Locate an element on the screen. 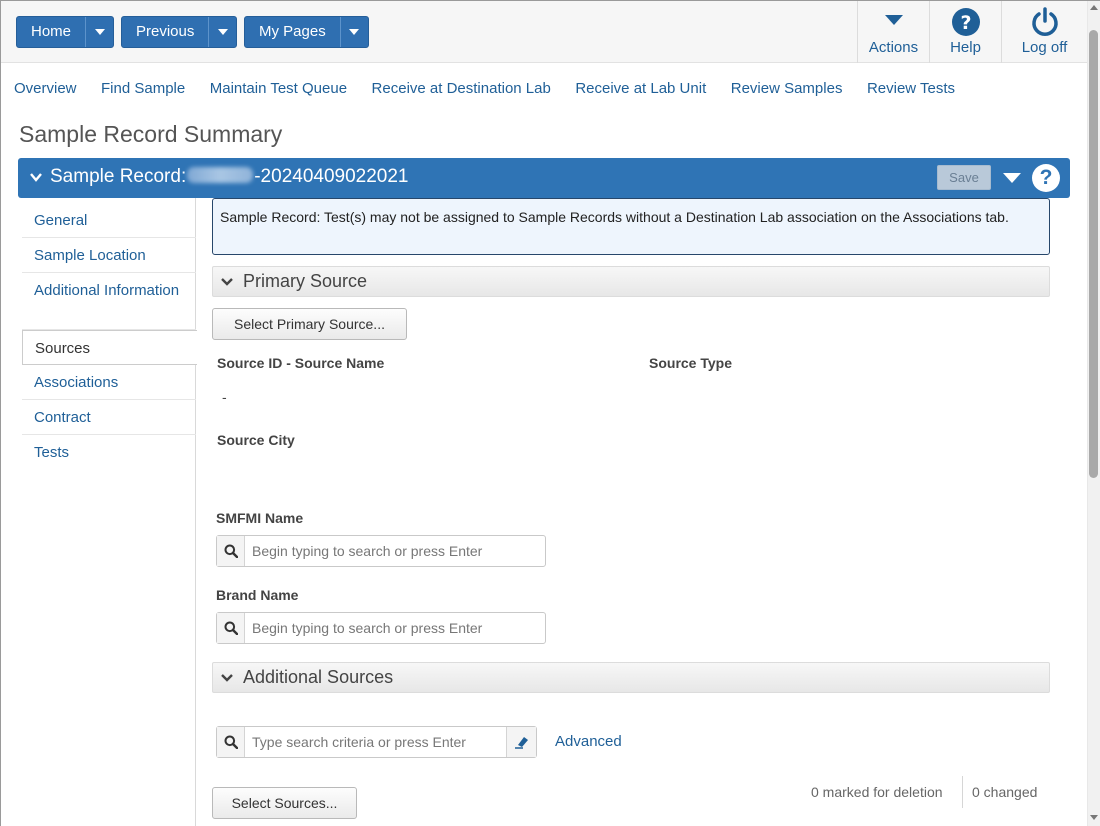 The width and height of the screenshot is (1100, 826). actions-button: Actions is located at coordinates (893, 32).